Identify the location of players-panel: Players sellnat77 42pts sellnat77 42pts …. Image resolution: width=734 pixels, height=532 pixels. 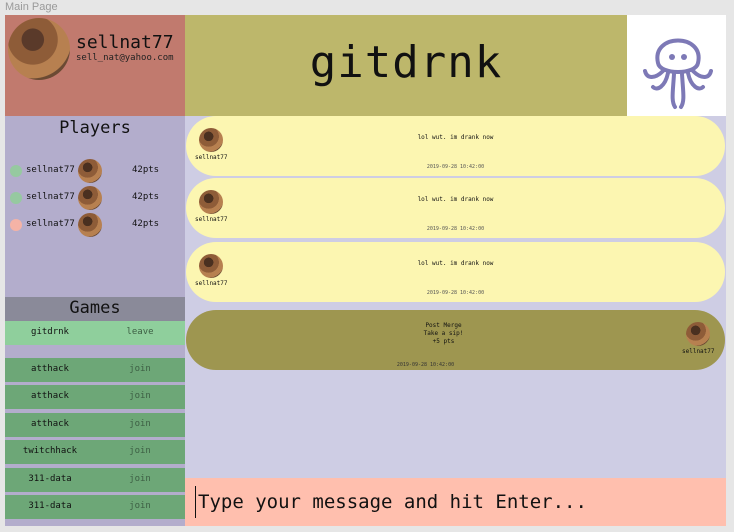
(95, 206).